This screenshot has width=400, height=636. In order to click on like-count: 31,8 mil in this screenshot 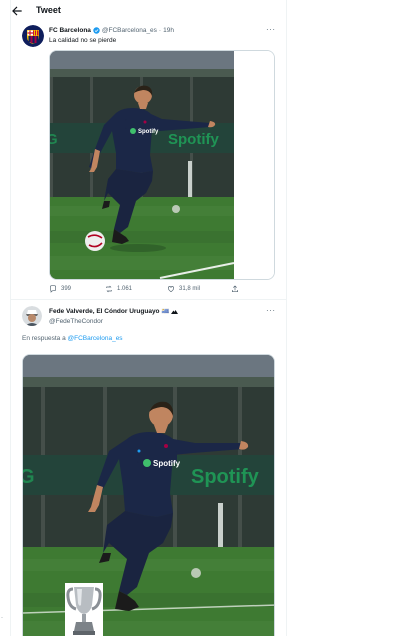, I will do `click(190, 289)`.